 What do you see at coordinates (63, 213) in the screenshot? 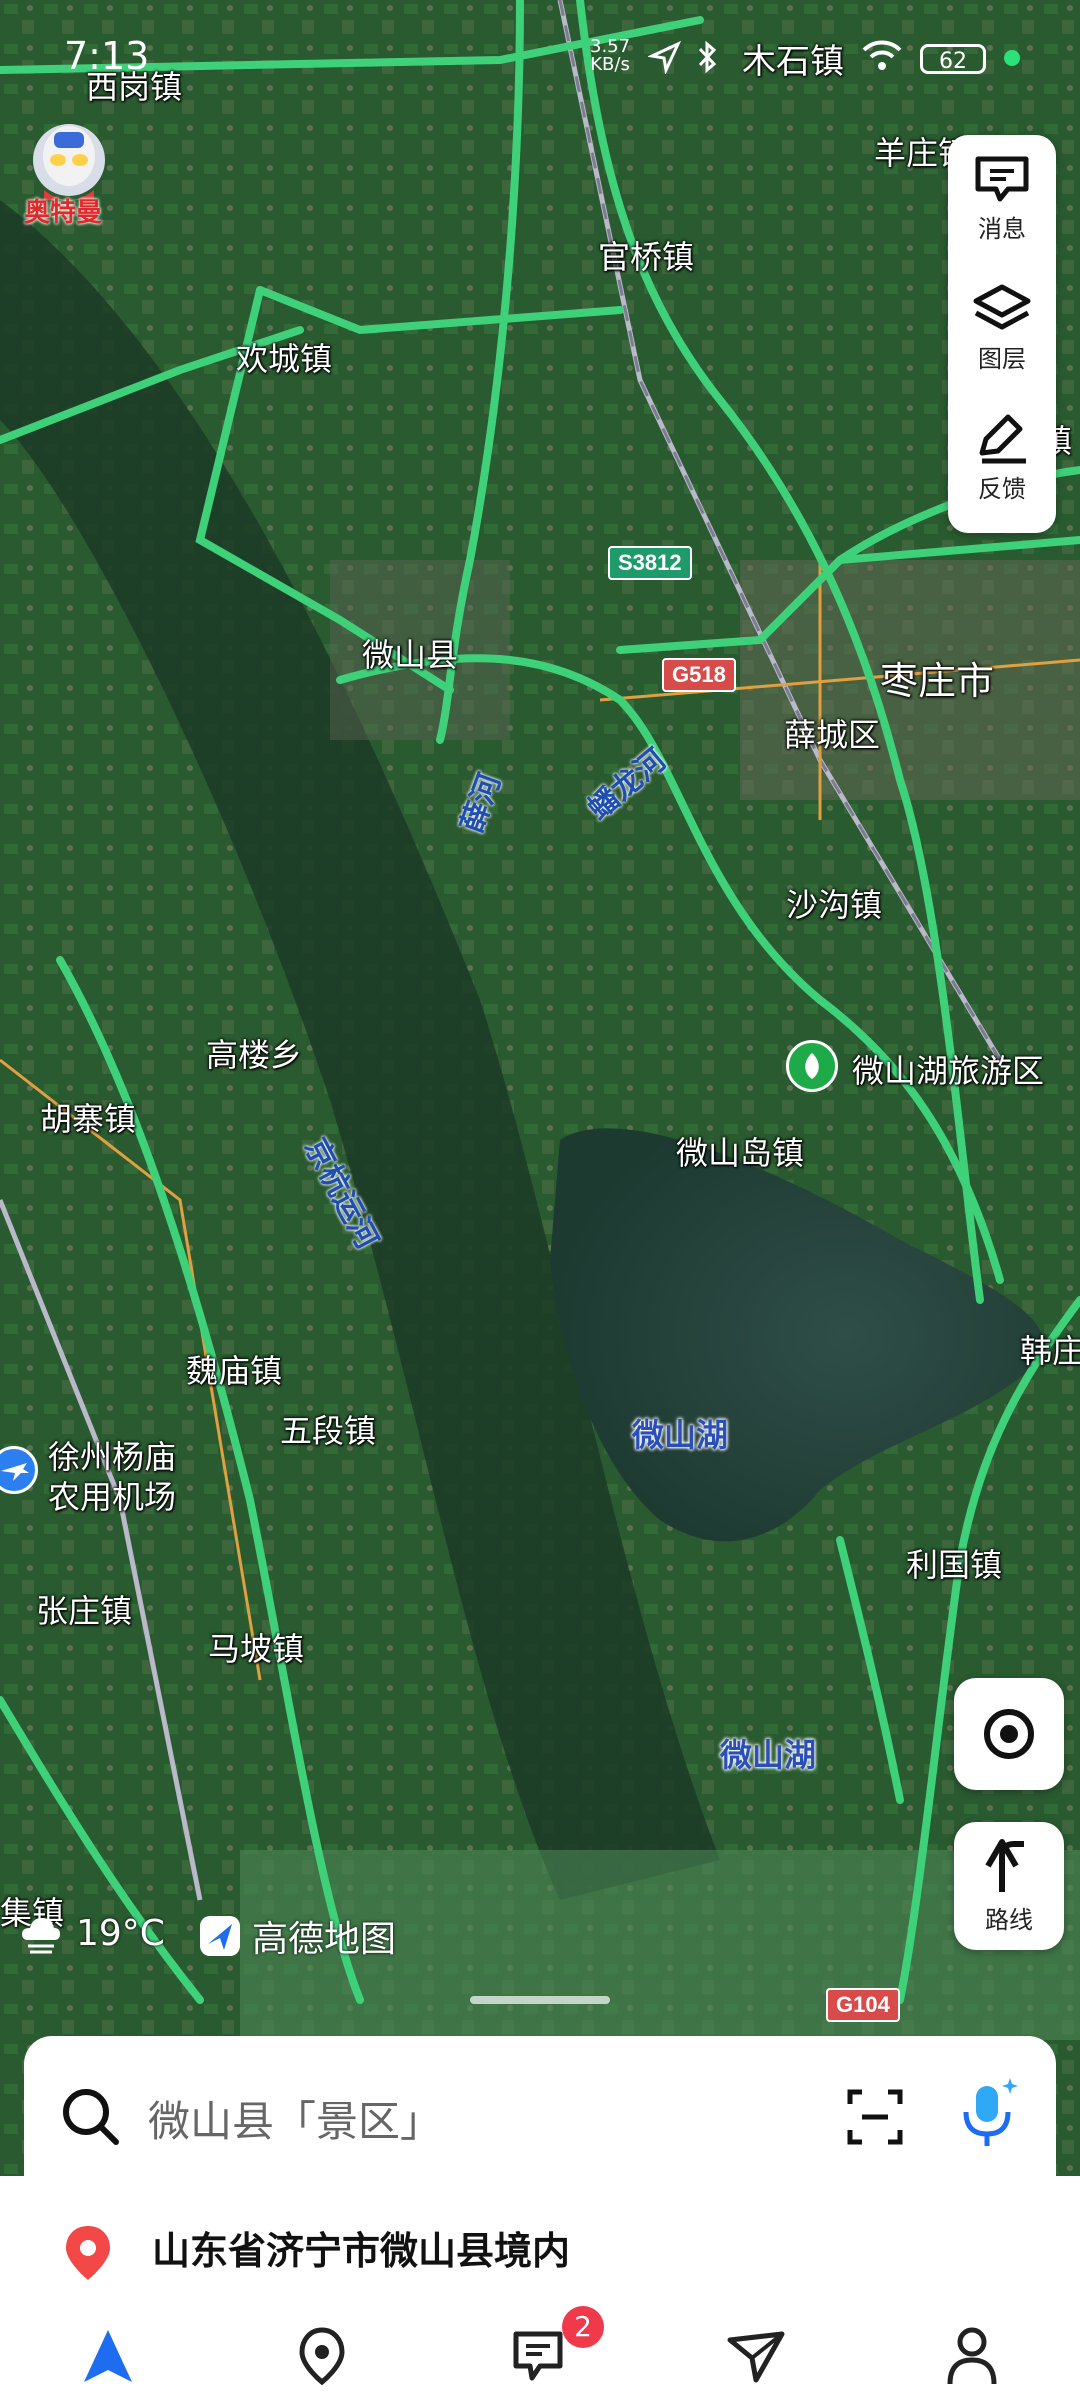
I see `mascot-logo-text: 奥特曼` at bounding box center [63, 213].